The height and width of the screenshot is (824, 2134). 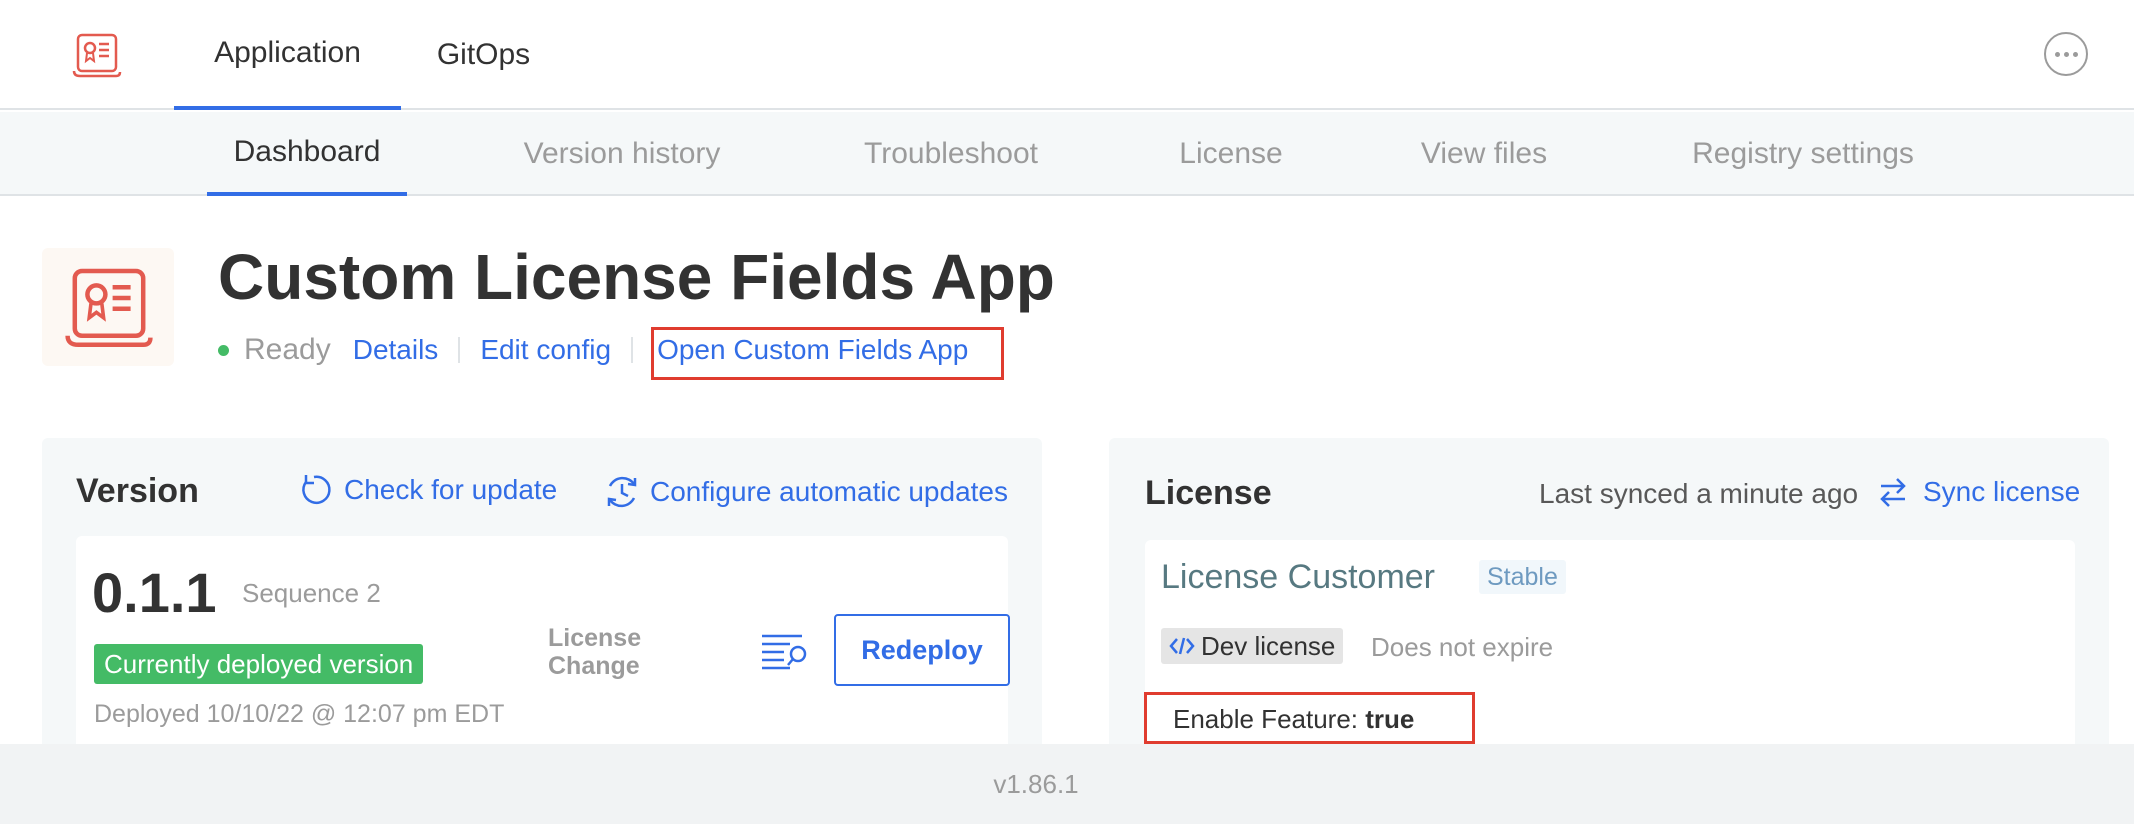 I want to click on last-synced-text: Last synced a minute ago, so click(x=1699, y=493).